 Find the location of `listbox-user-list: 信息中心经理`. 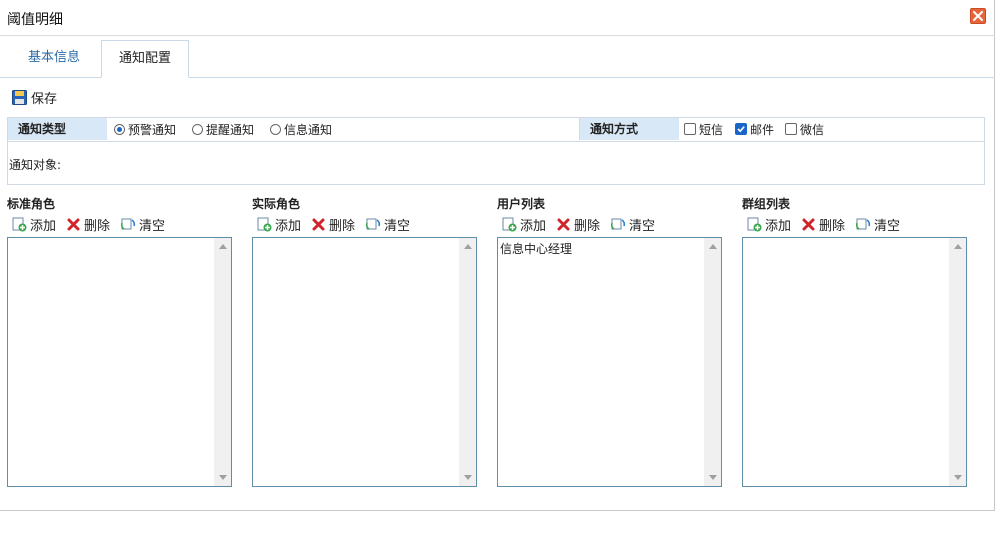

listbox-user-list: 信息中心经理 is located at coordinates (609, 362).